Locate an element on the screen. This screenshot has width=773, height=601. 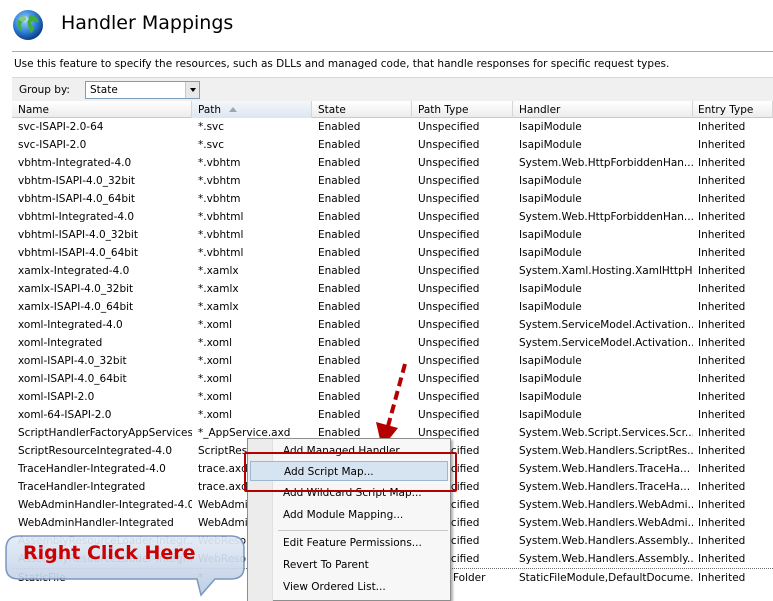
globe-icon is located at coordinates (28, 25).